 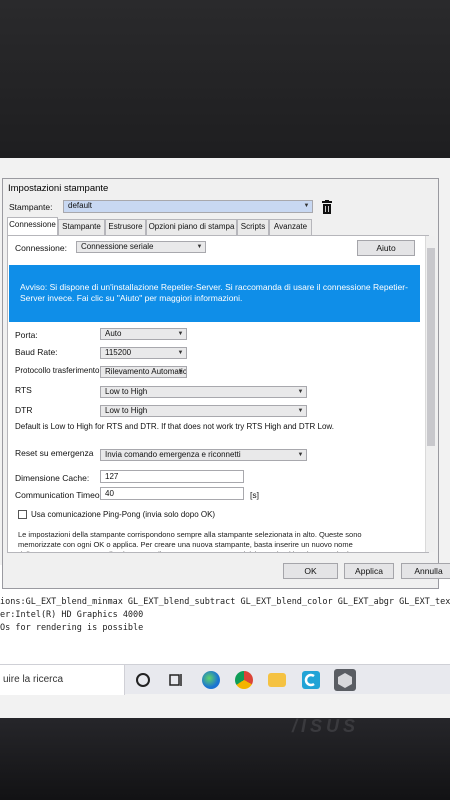 What do you see at coordinates (188, 206) in the screenshot?
I see `printer-select: default ▼` at bounding box center [188, 206].